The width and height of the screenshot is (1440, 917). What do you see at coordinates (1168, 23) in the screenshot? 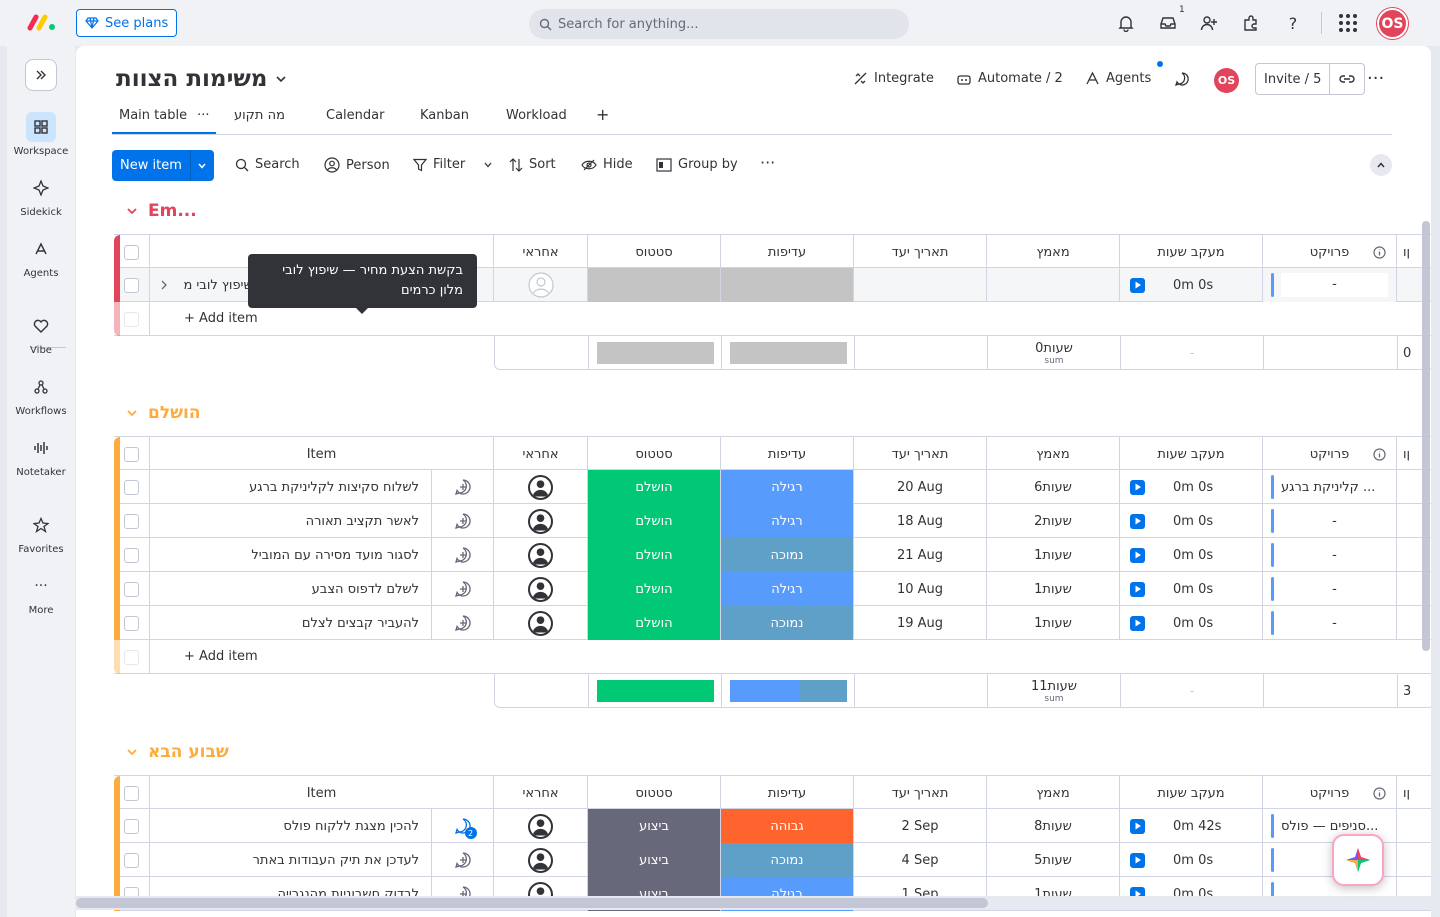
I see `inbox-icon` at bounding box center [1168, 23].